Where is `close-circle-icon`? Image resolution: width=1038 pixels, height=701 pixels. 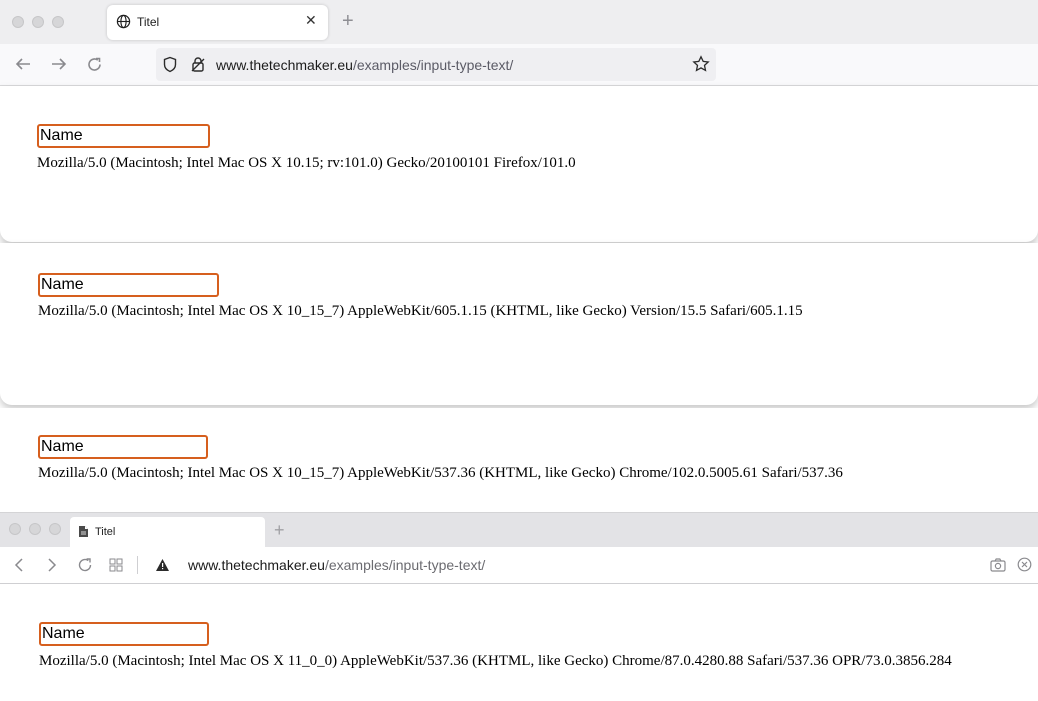 close-circle-icon is located at coordinates (1024, 567).